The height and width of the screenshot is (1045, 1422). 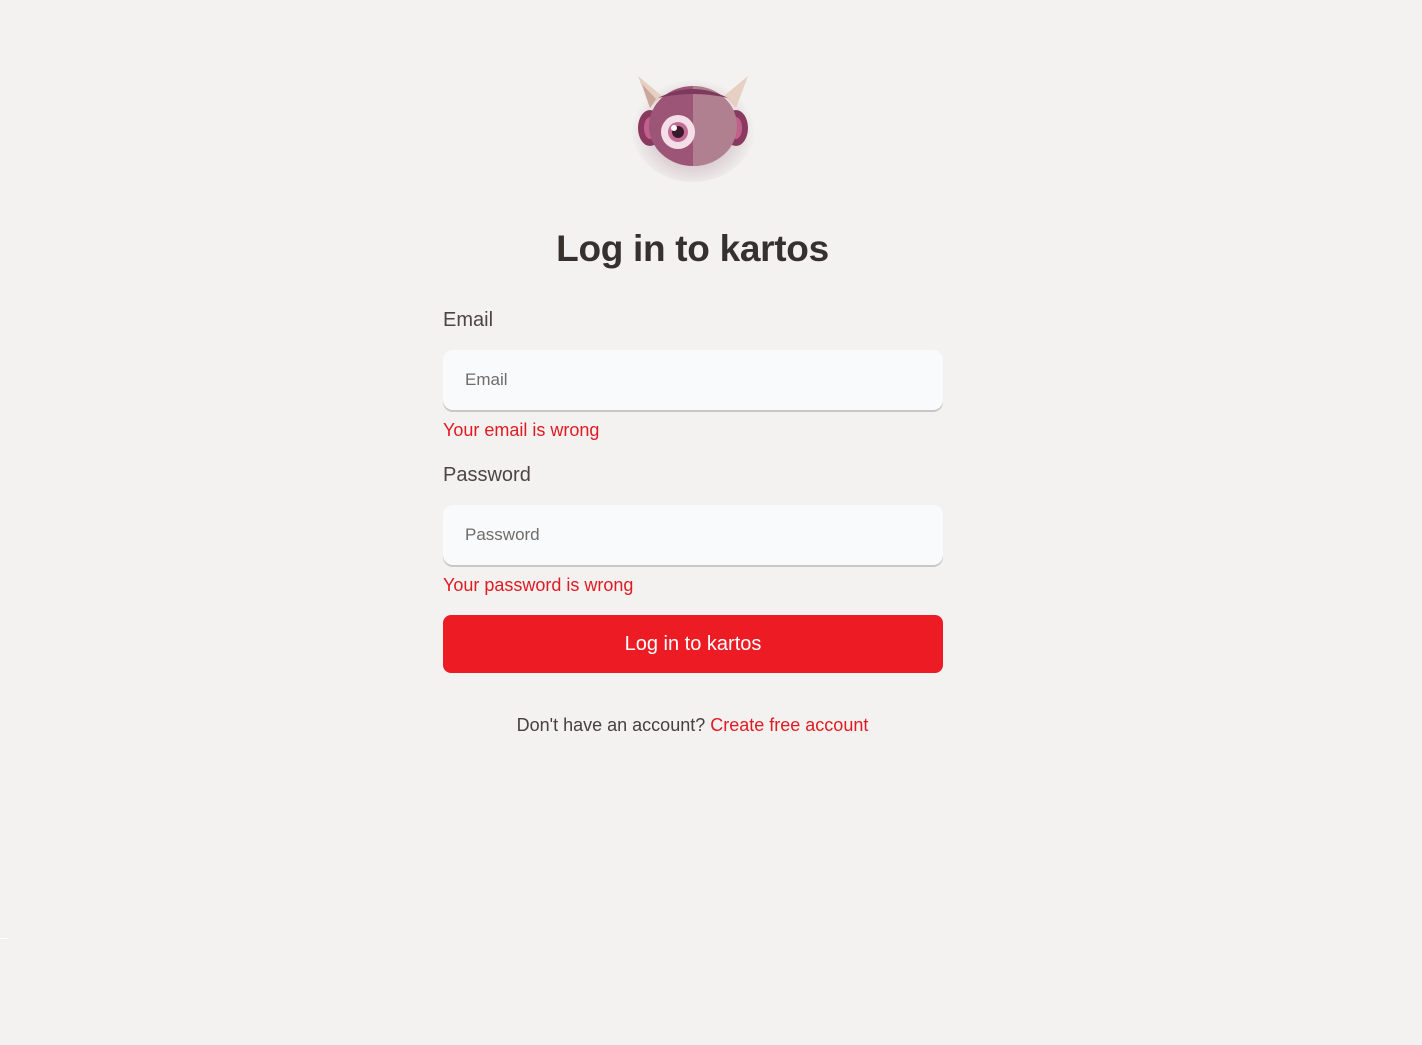 I want to click on email-error-message: Your email is wrong, so click(x=521, y=430).